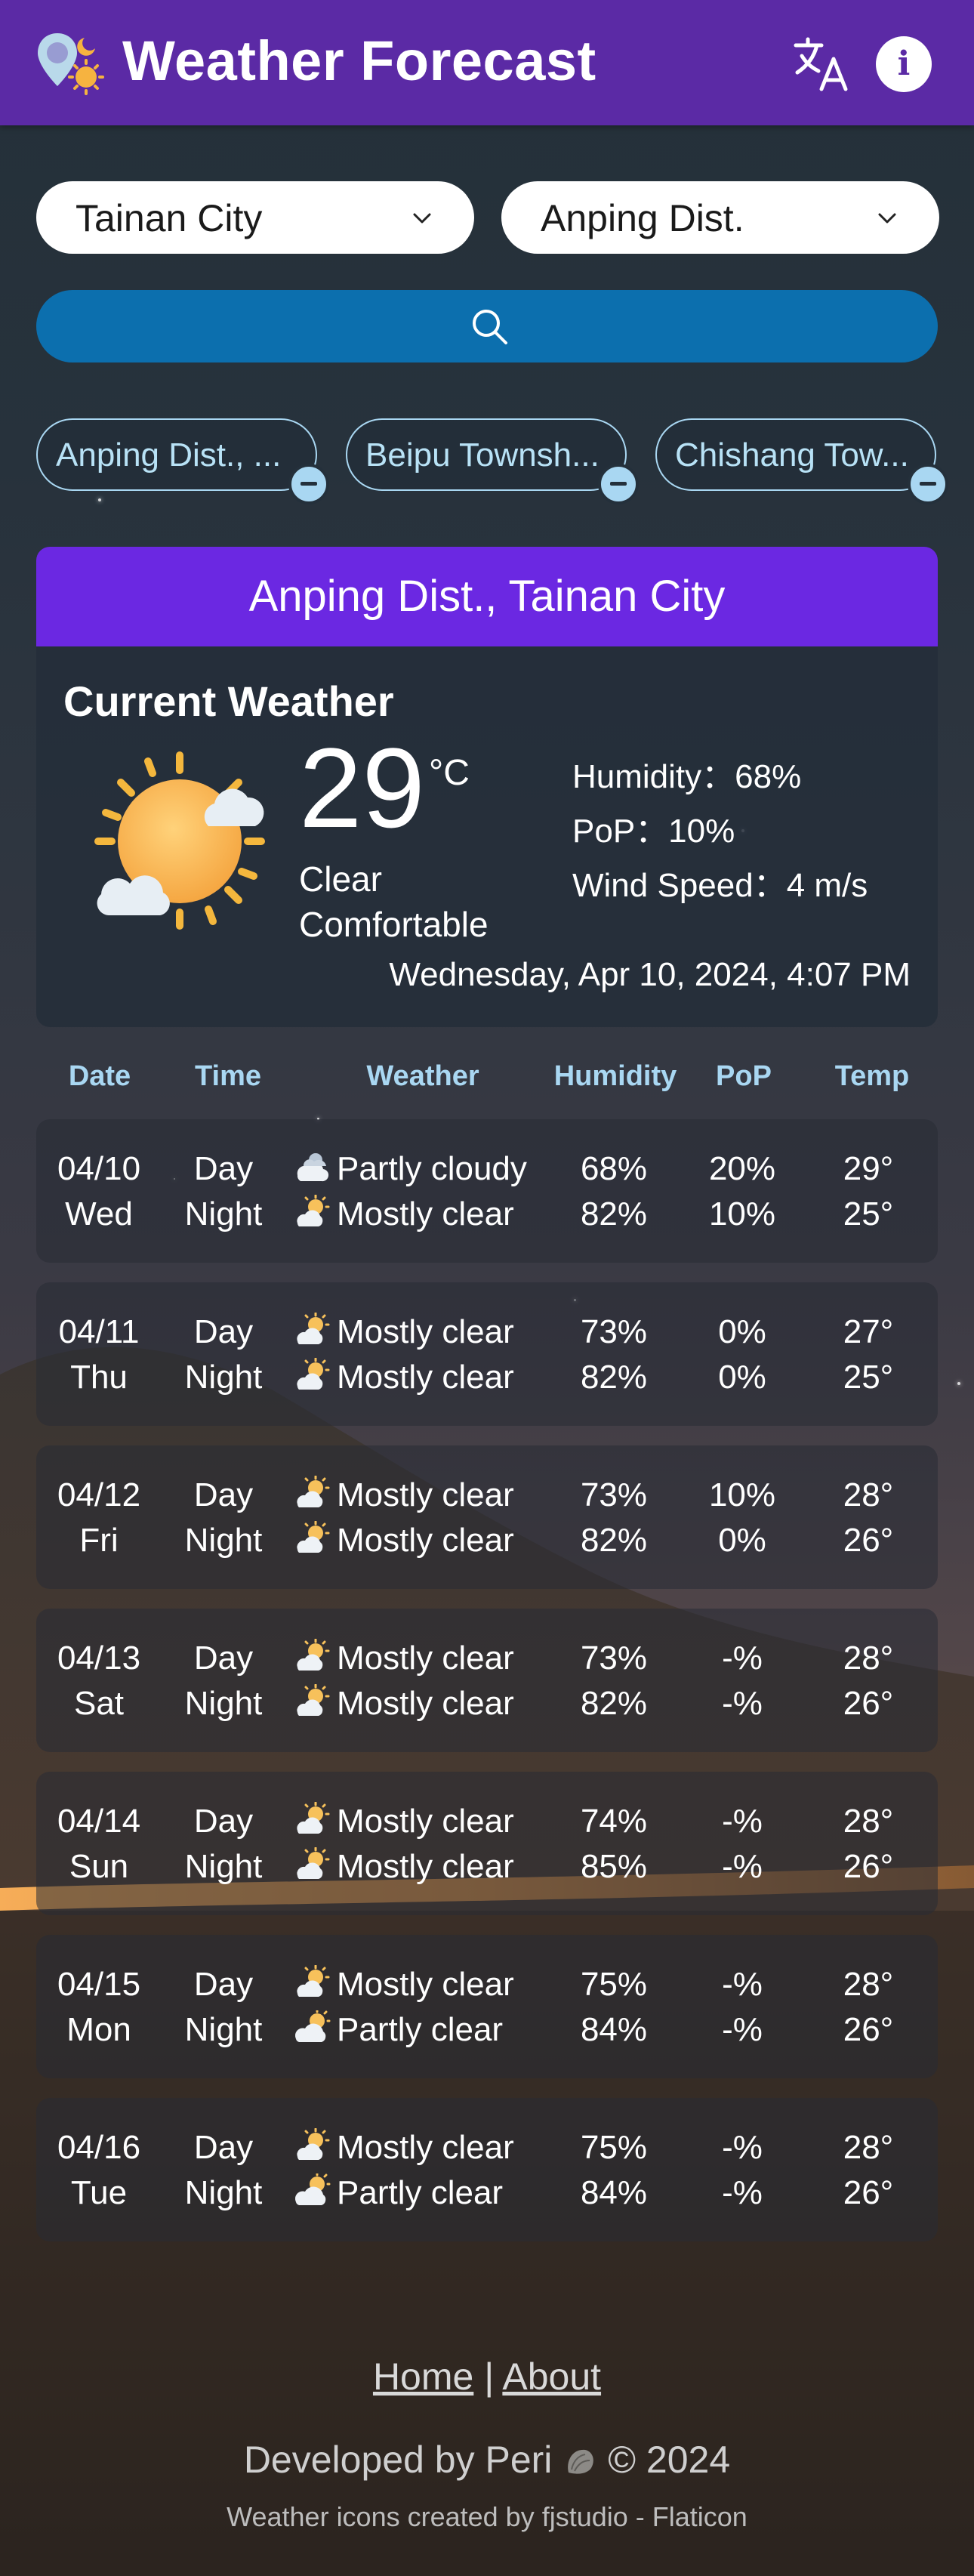 The height and width of the screenshot is (2576, 974). What do you see at coordinates (581, 2461) in the screenshot?
I see `shell-icon` at bounding box center [581, 2461].